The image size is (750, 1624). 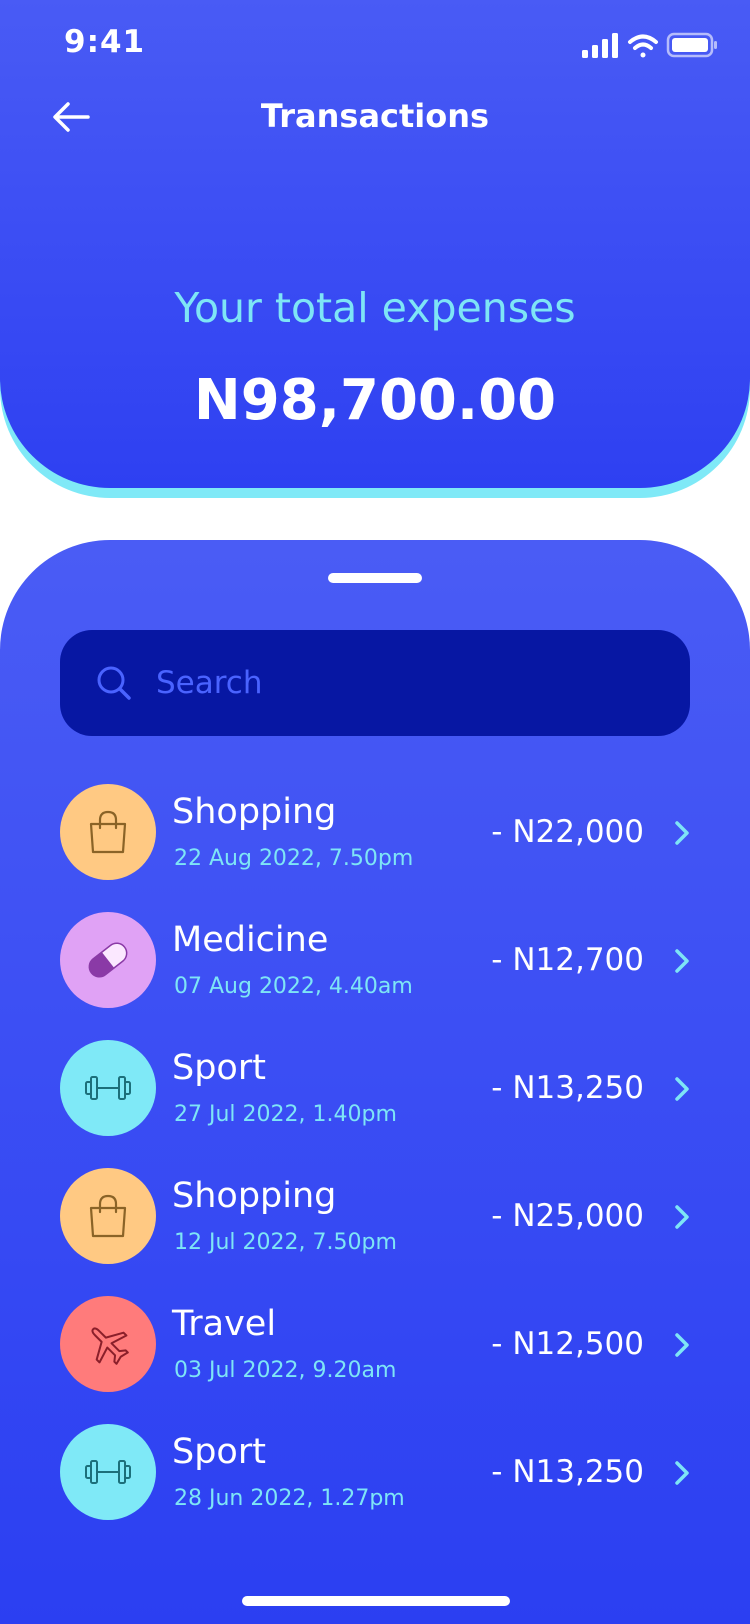 What do you see at coordinates (643, 46) in the screenshot?
I see `wifi-icon` at bounding box center [643, 46].